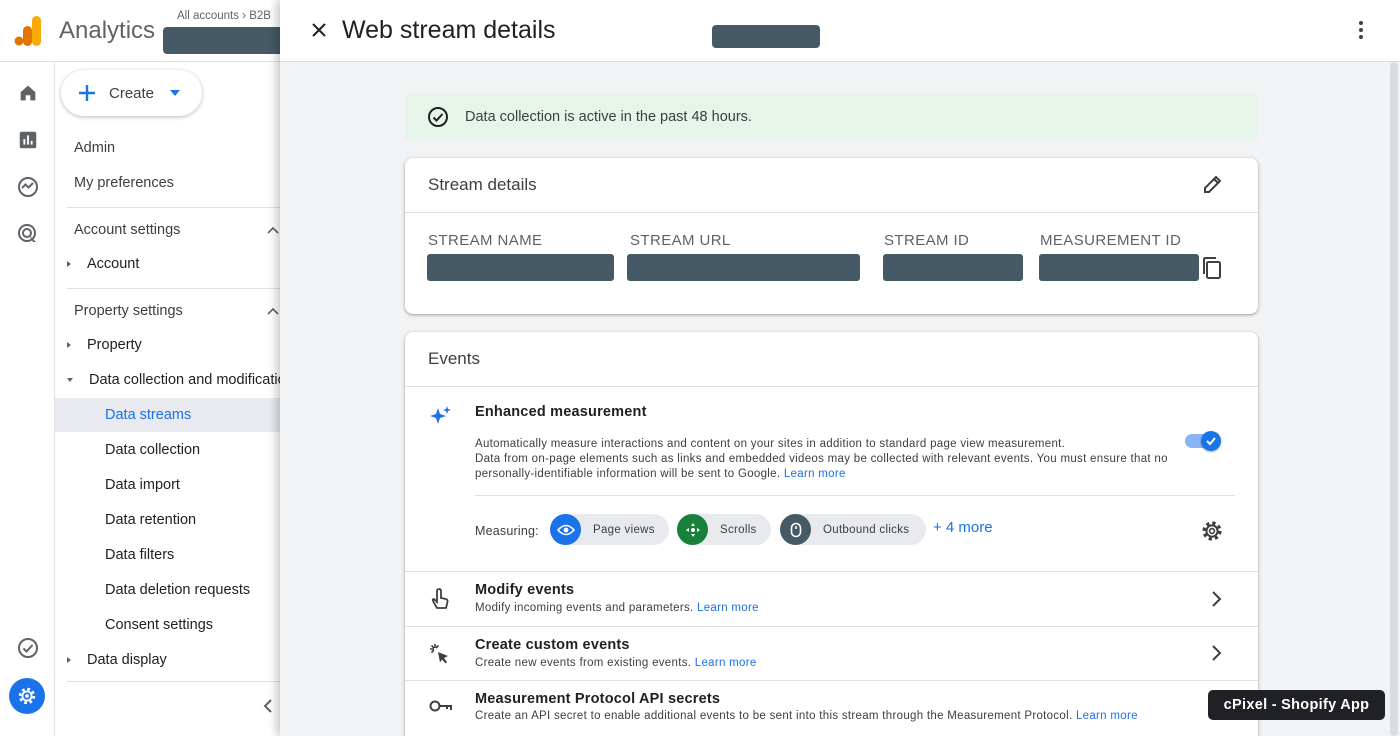 This screenshot has width=1400, height=736. I want to click on chip-page-views-label: Page views, so click(624, 529).